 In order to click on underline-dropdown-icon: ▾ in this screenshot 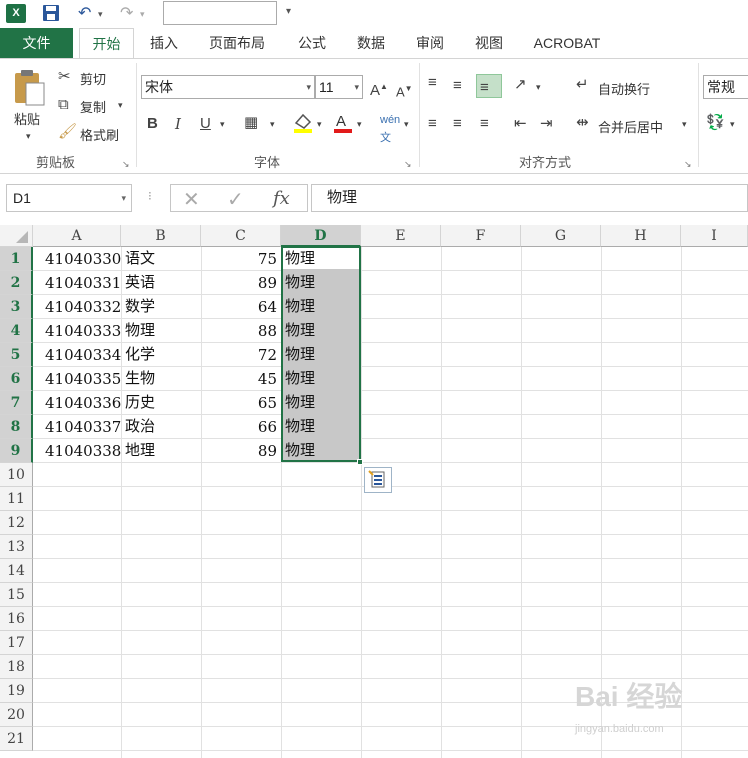, I will do `click(222, 124)`.